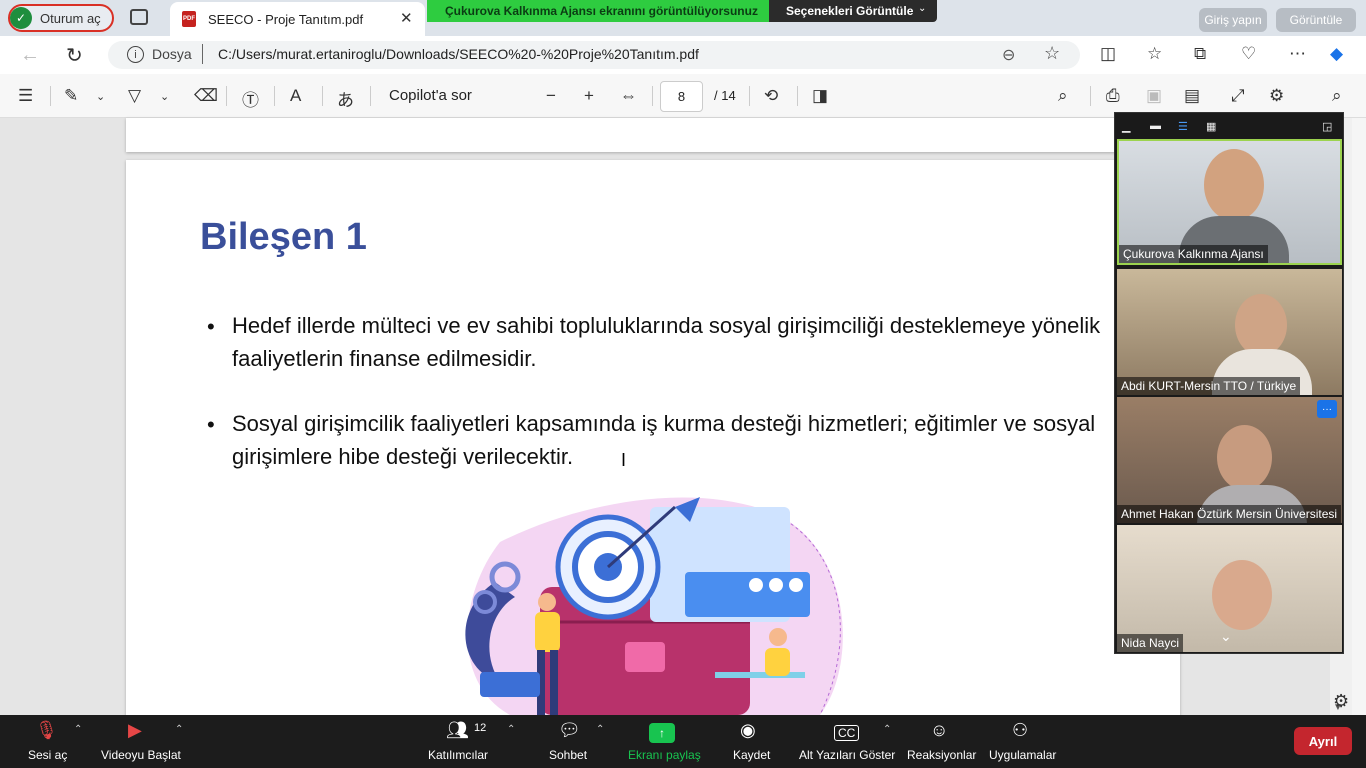 This screenshot has height=768, width=1366. I want to click on record-icon: ◉, so click(748, 730).